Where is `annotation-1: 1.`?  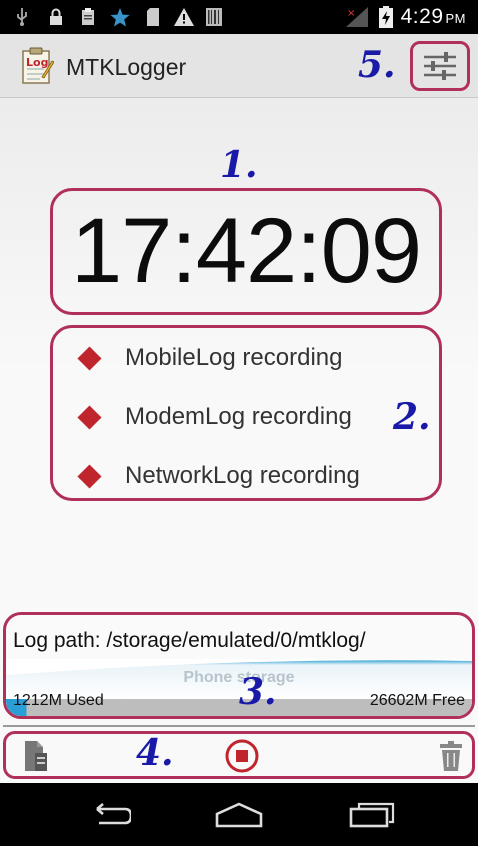 annotation-1: 1. is located at coordinates (239, 165).